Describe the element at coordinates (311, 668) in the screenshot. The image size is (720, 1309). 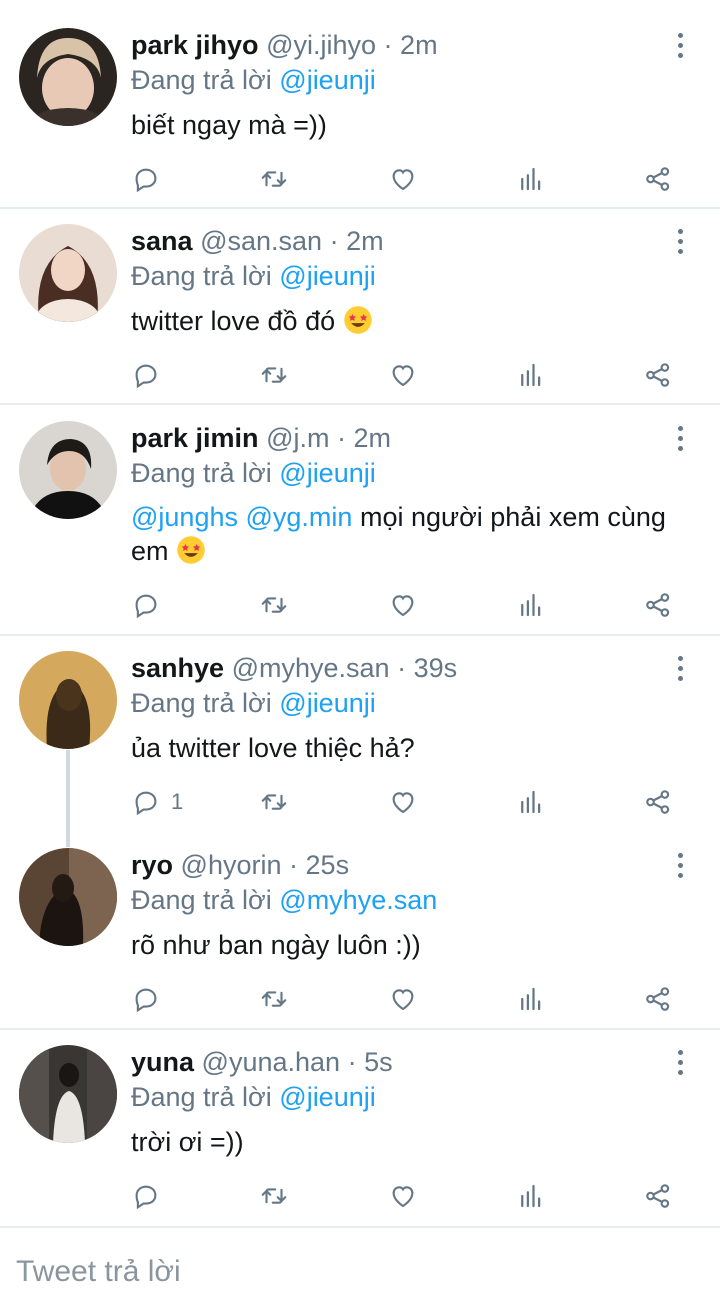
I see `user-handle: @myhye.san` at that location.